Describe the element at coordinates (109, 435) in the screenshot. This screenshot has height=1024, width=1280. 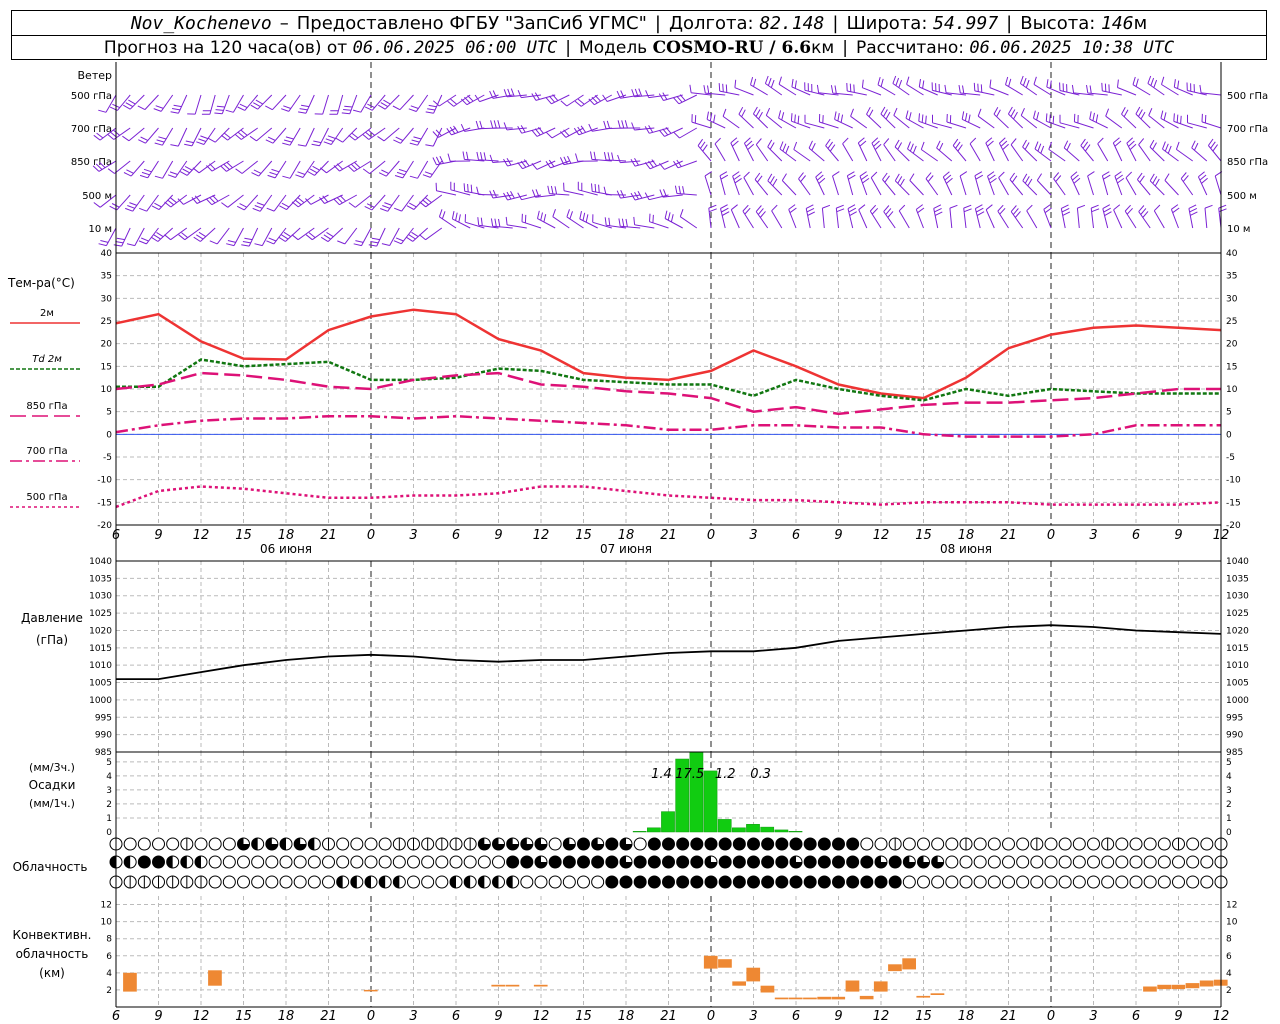
I see `temp-tick-label: 0` at that location.